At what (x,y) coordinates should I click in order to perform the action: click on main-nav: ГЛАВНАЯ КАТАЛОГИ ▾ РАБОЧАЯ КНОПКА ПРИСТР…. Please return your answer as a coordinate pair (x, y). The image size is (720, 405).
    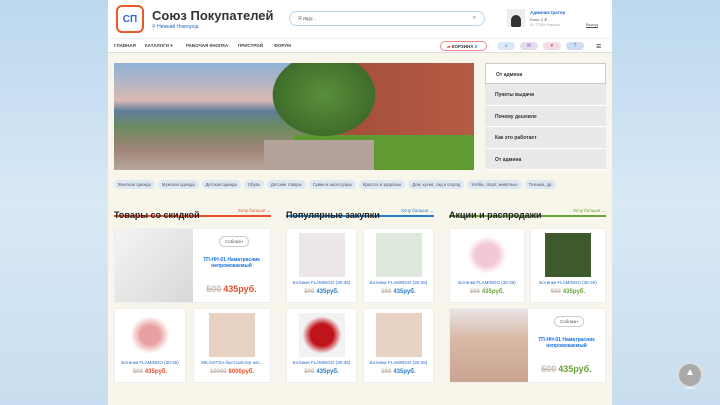
    Looking at the image, I should click on (360, 45).